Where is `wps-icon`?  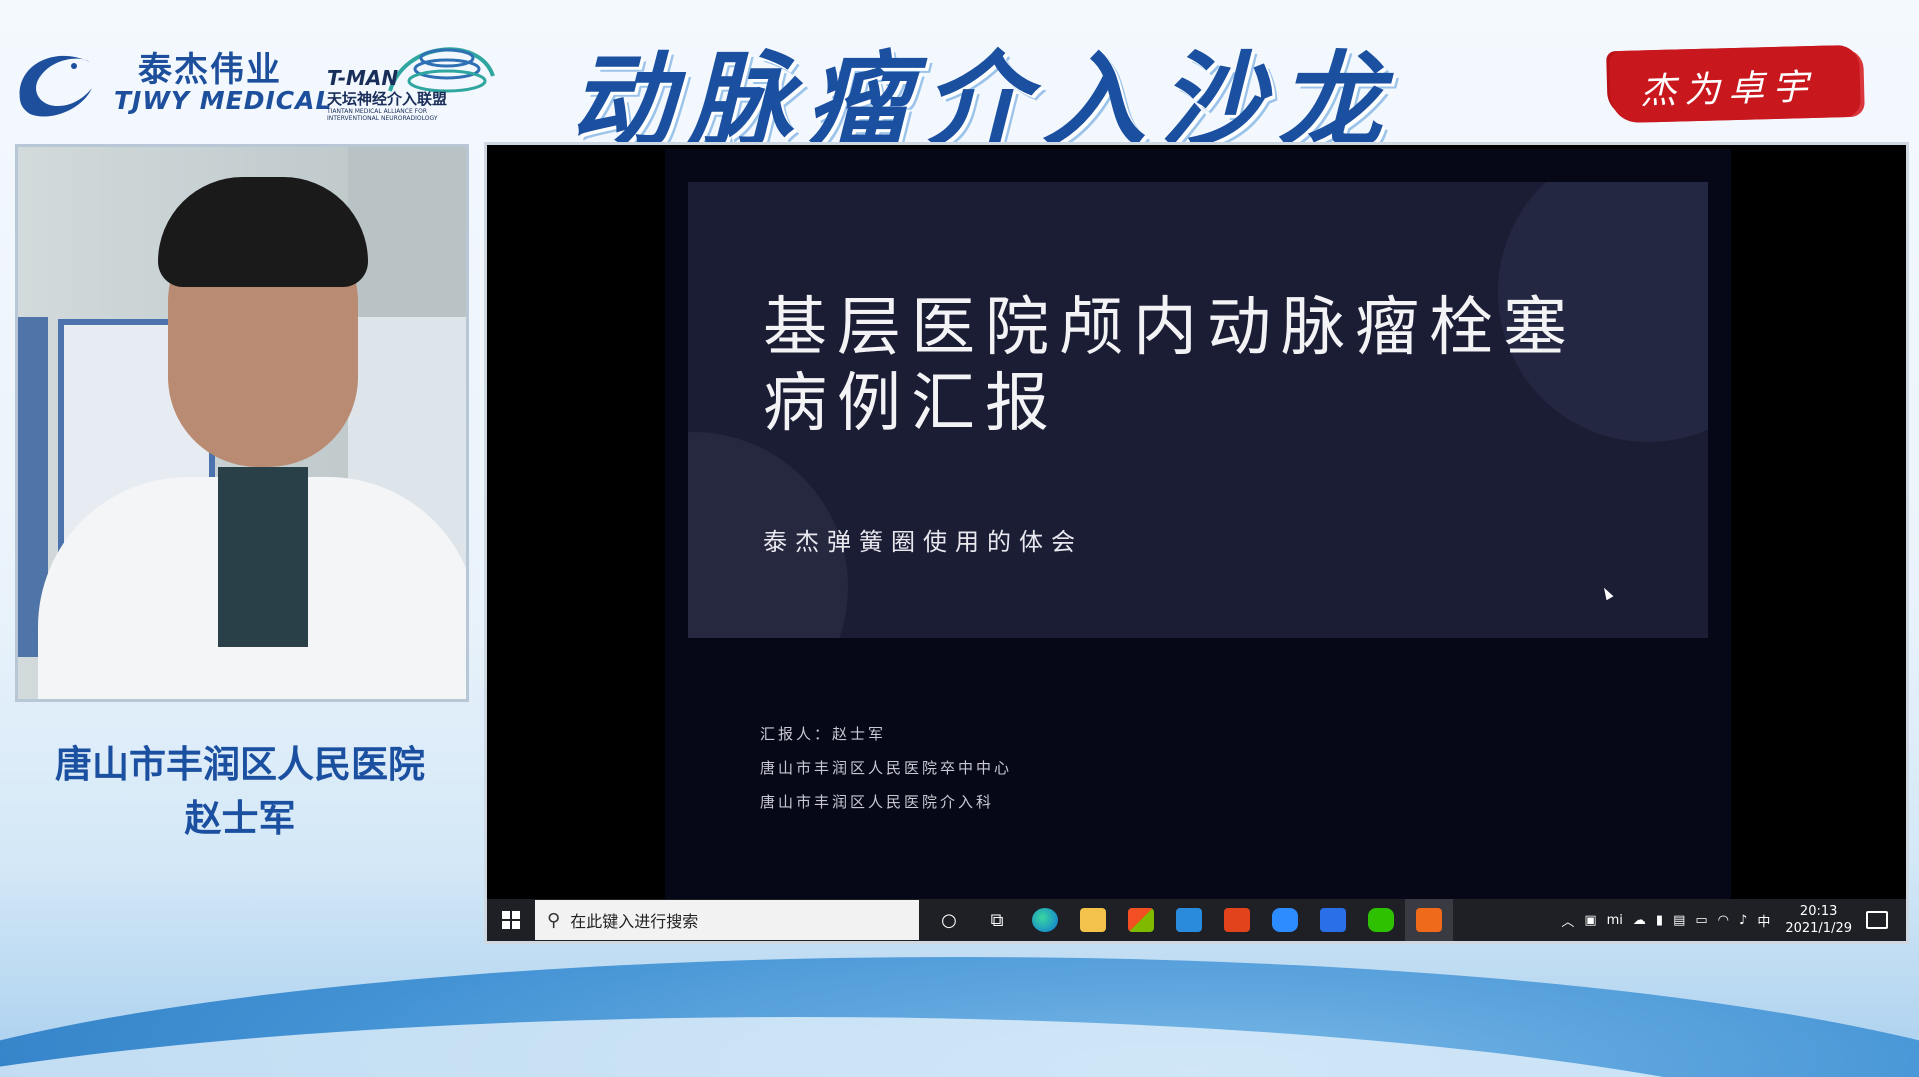 wps-icon is located at coordinates (1333, 920).